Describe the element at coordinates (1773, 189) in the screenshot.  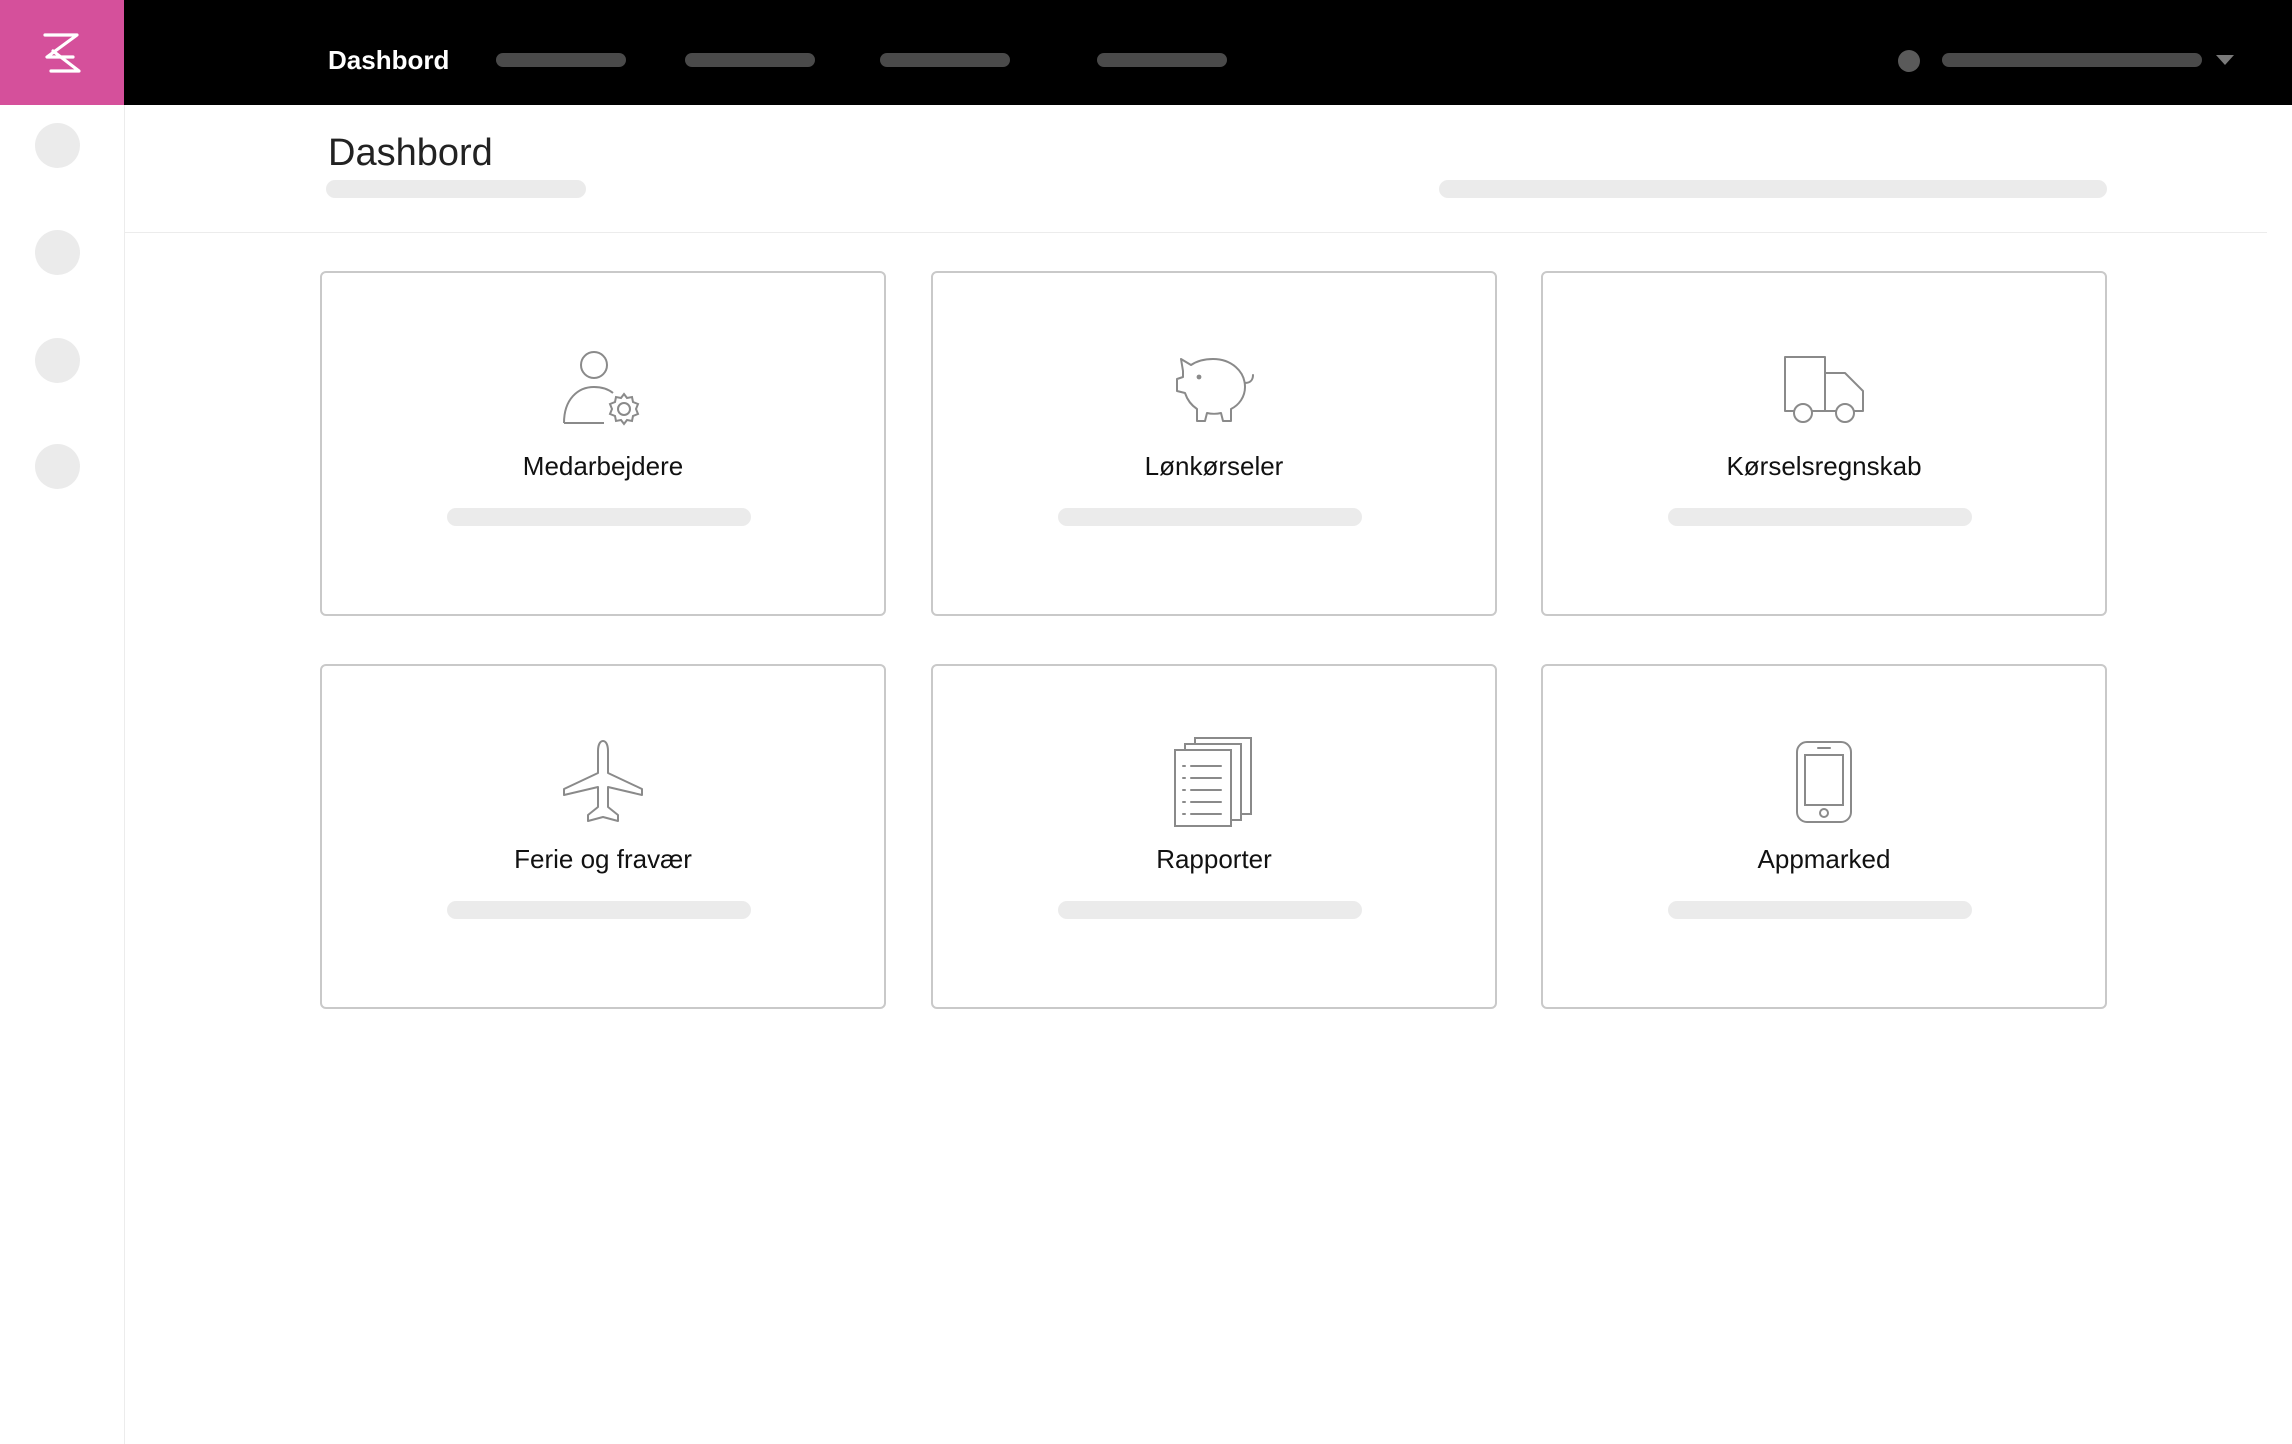
I see `header-right-placeholder` at that location.